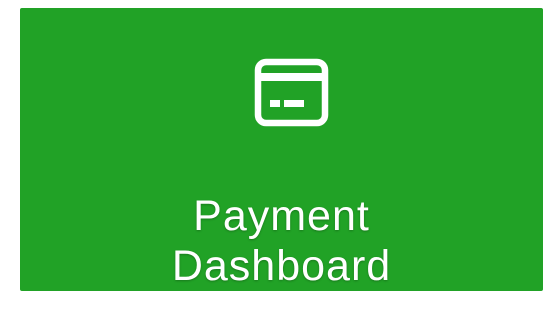 The height and width of the screenshot is (317, 556). Describe the element at coordinates (291, 92) in the screenshot. I see `credit-card-icon` at that location.